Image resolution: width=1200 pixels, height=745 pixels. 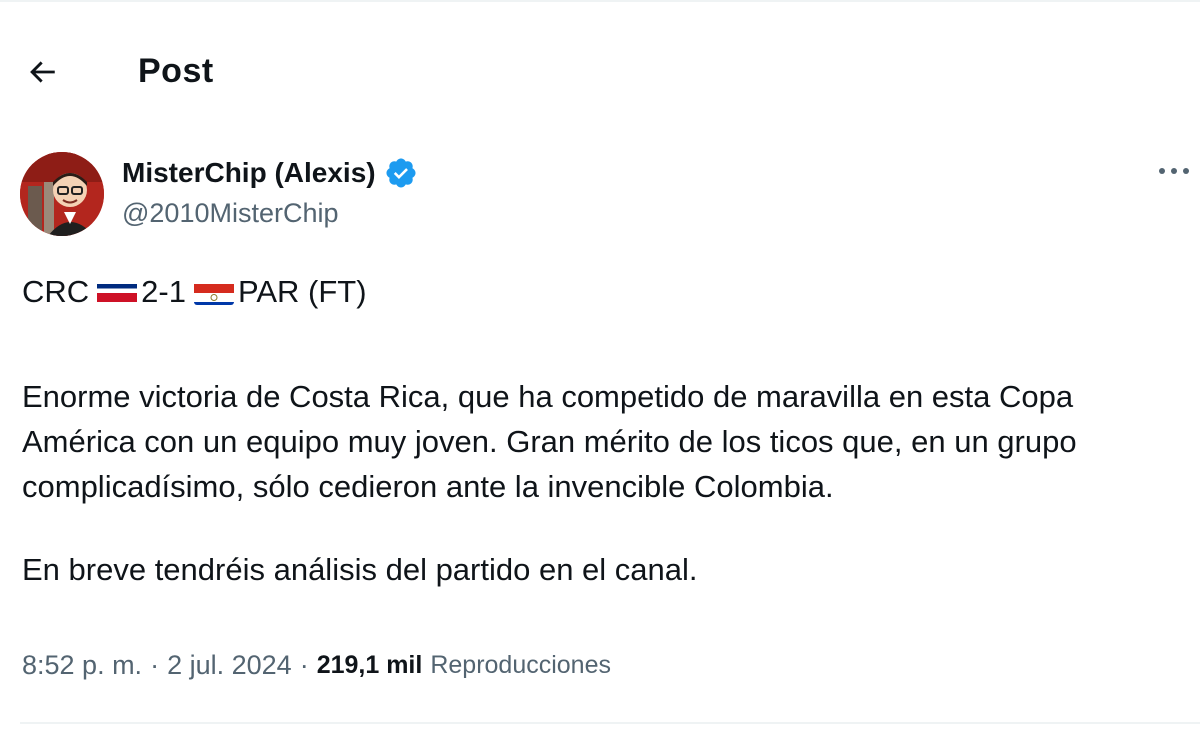 I want to click on costa-rica-flag-icon, so click(x=117, y=291).